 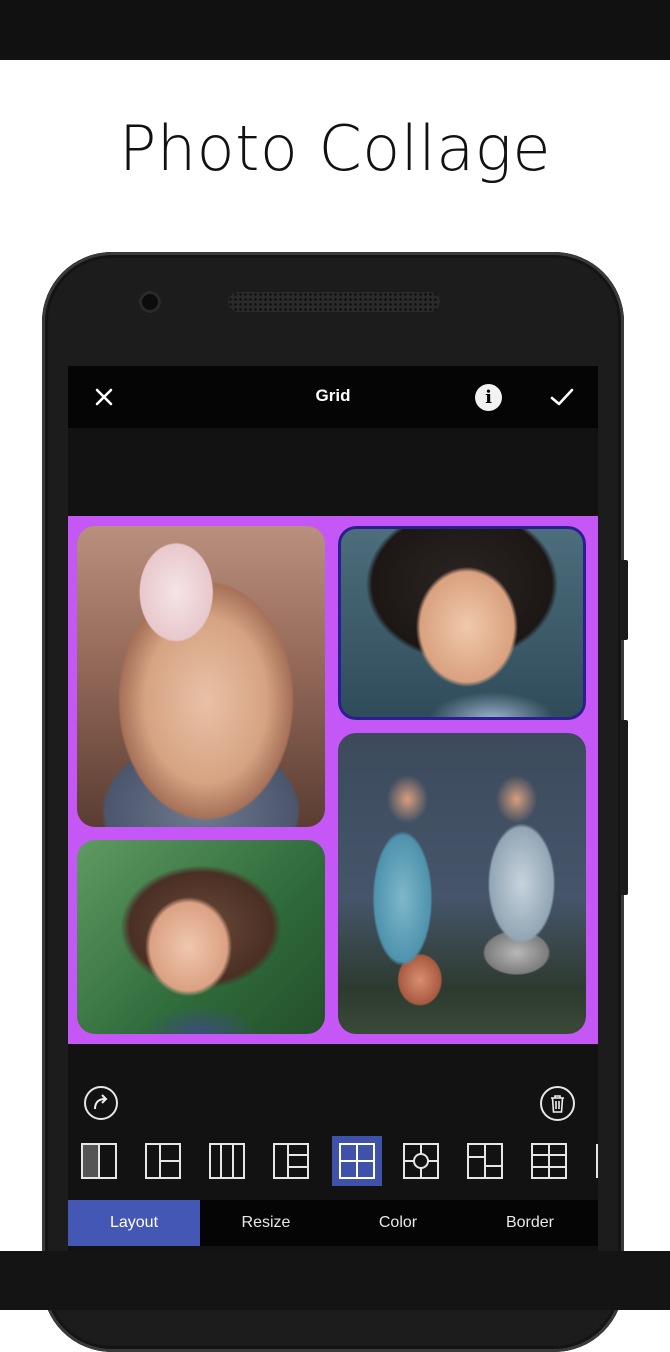 I want to click on redo-icon, so click(x=101, y=1103).